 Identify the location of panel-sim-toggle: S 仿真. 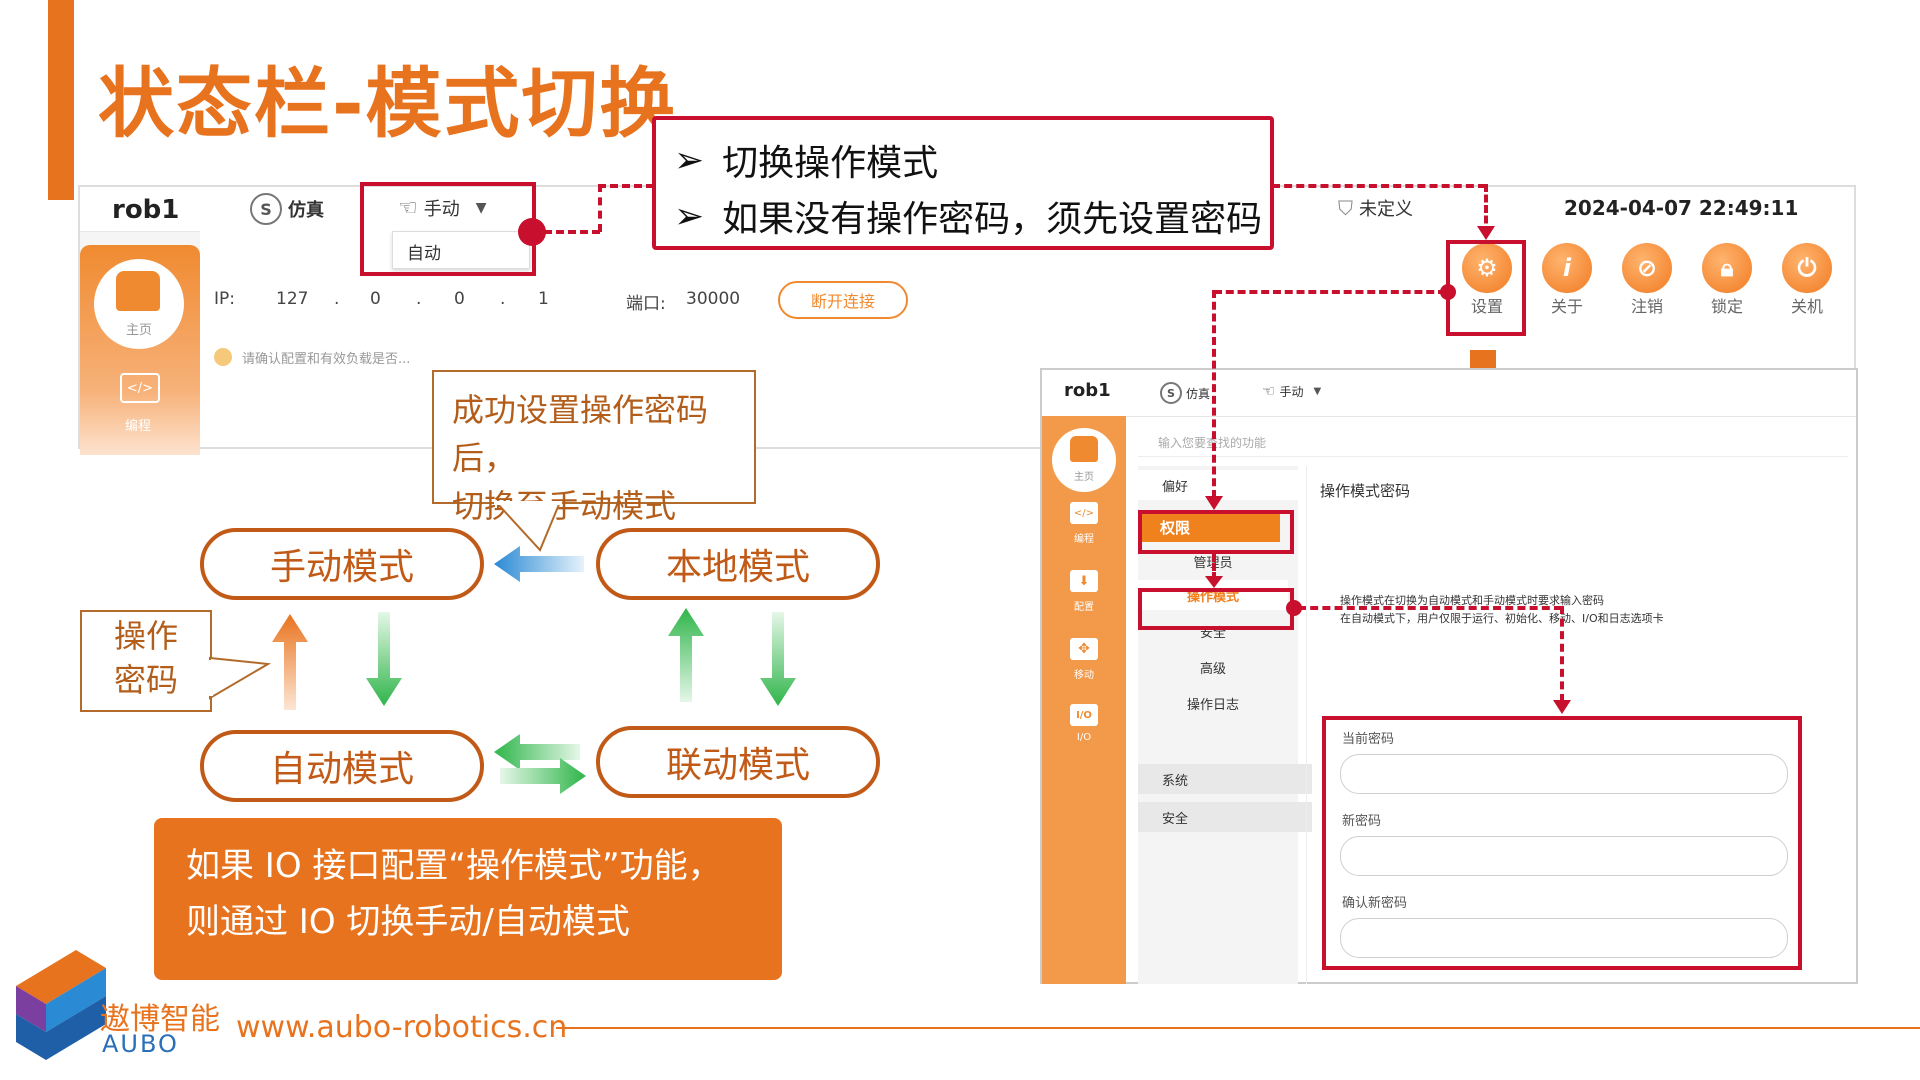
(1185, 393).